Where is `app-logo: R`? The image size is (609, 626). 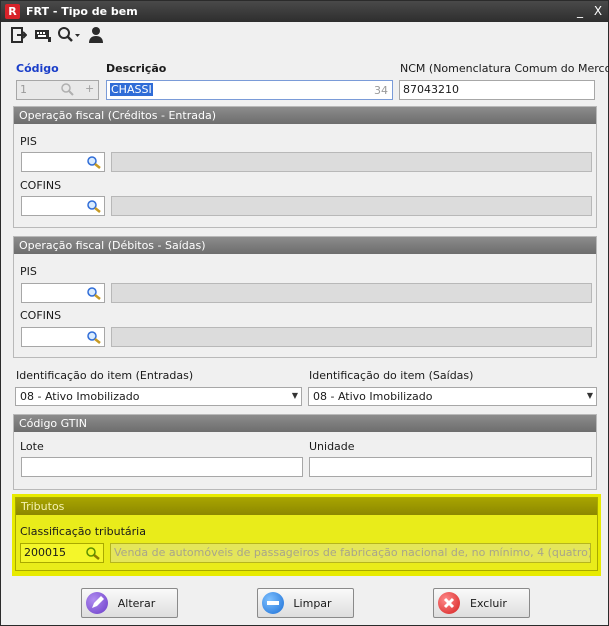 app-logo: R is located at coordinates (12, 11).